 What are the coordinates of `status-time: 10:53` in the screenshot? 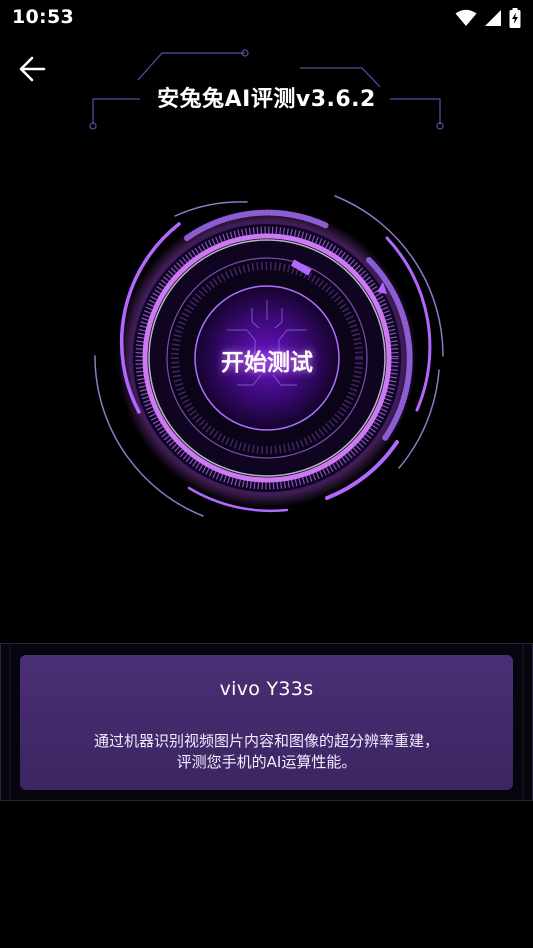 It's located at (43, 17).